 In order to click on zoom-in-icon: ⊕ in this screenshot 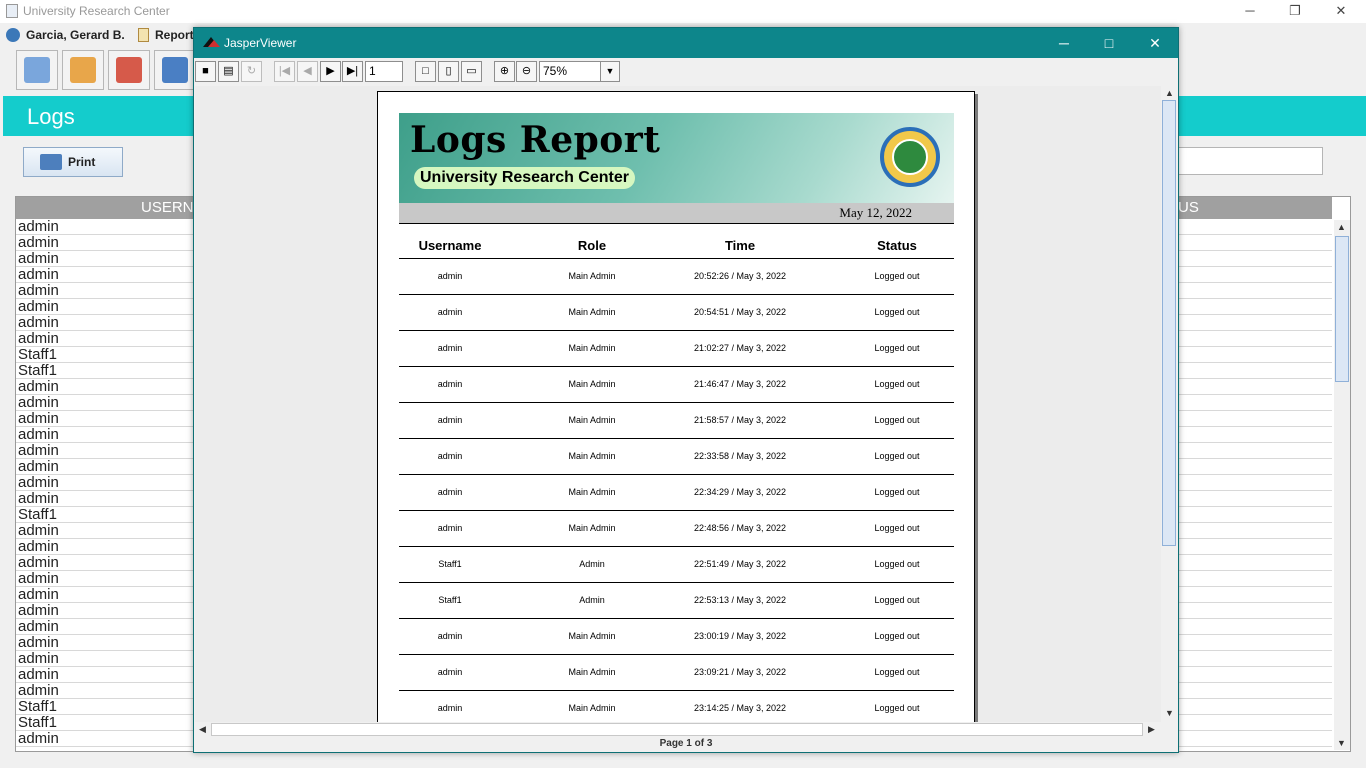, I will do `click(504, 71)`.